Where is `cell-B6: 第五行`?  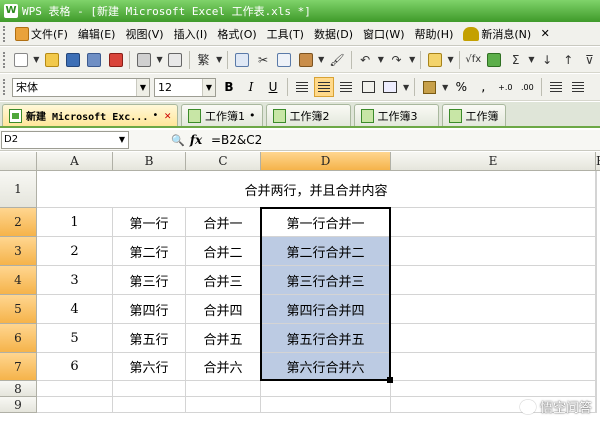 cell-B6: 第五行 is located at coordinates (149, 338).